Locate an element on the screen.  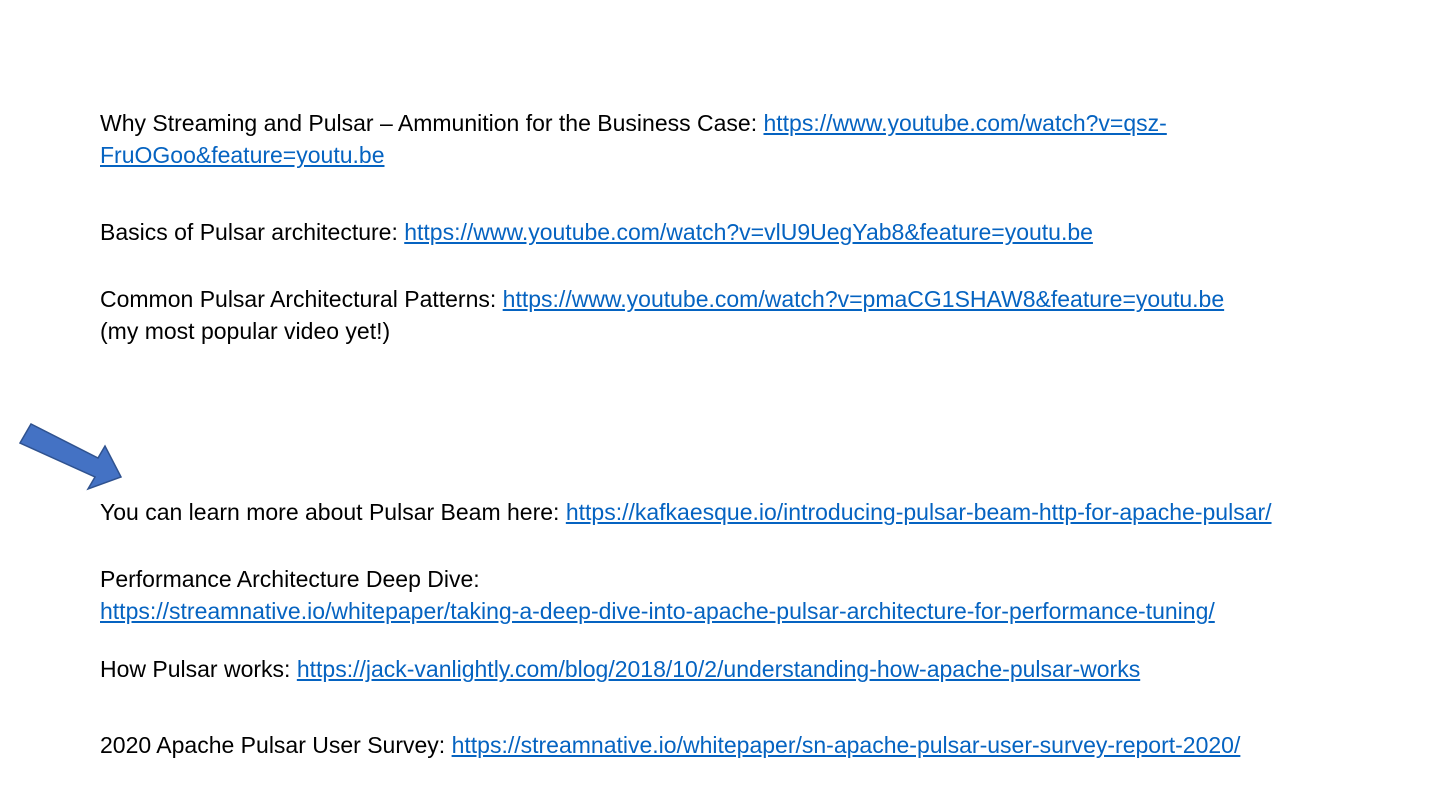
resource-link-part2: FruOGoo&feature=youtu.be is located at coordinates (760, 155).